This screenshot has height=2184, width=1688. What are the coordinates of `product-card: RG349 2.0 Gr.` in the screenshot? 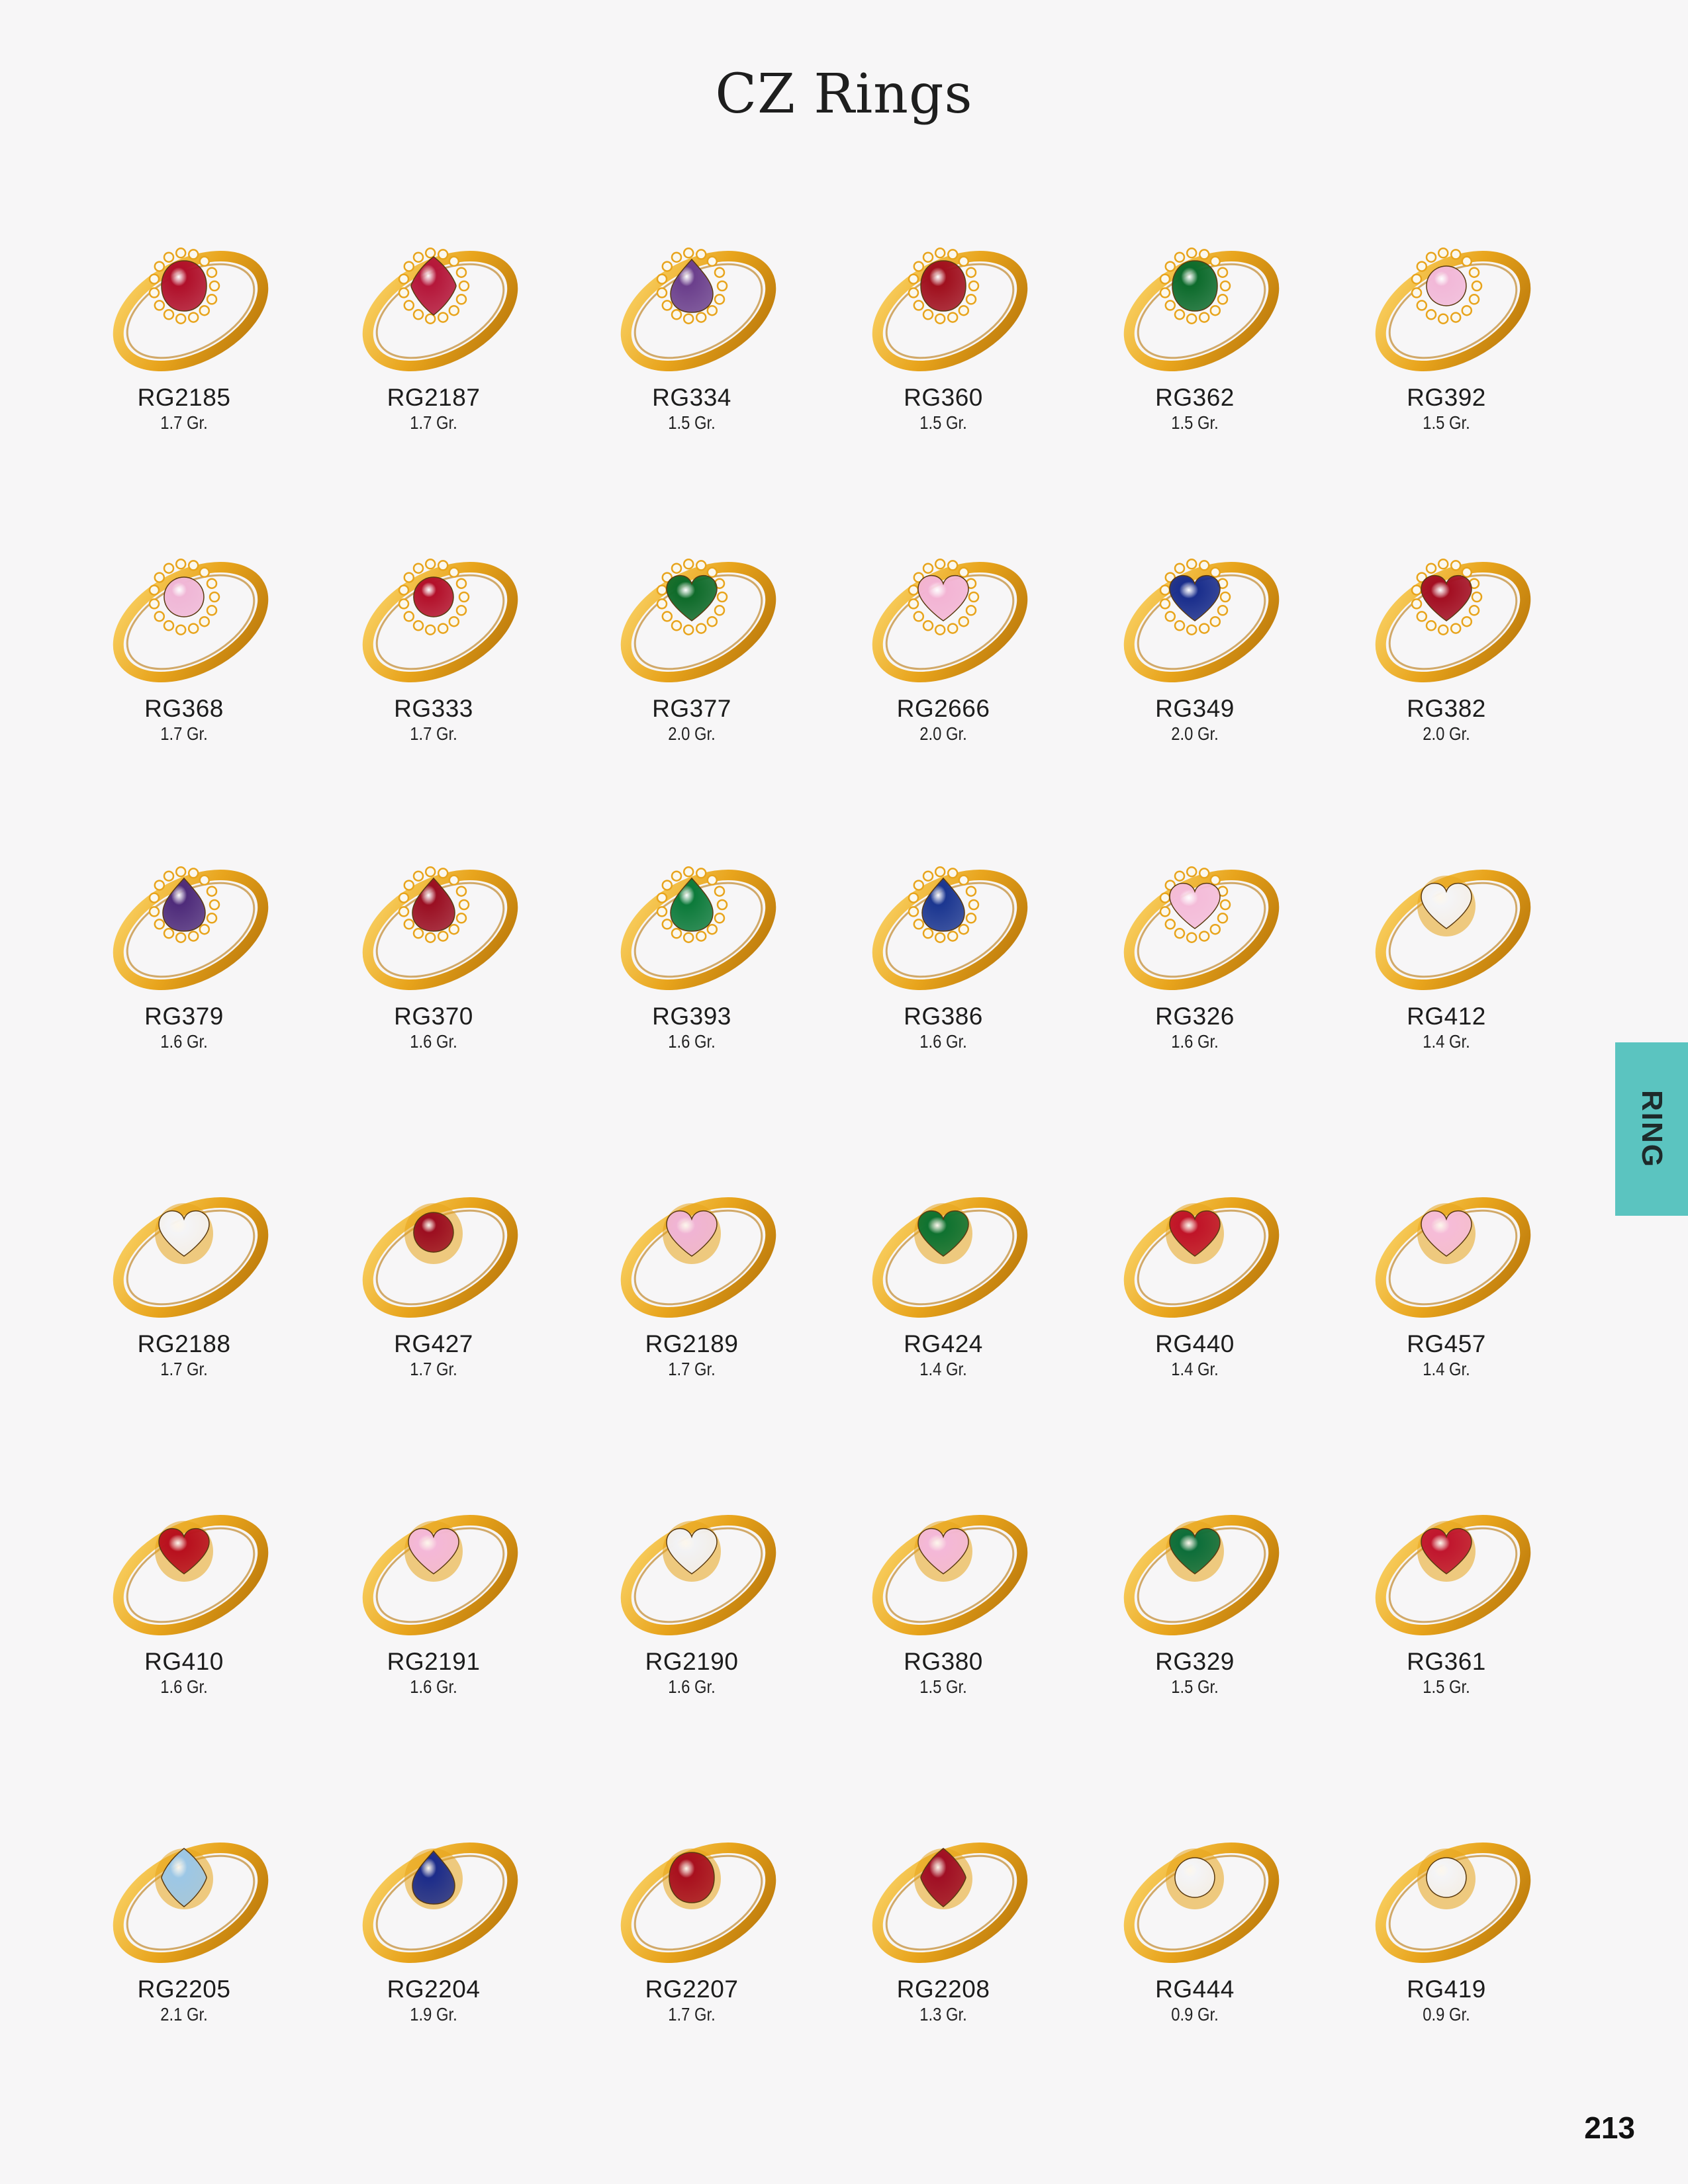 It's located at (1194, 675).